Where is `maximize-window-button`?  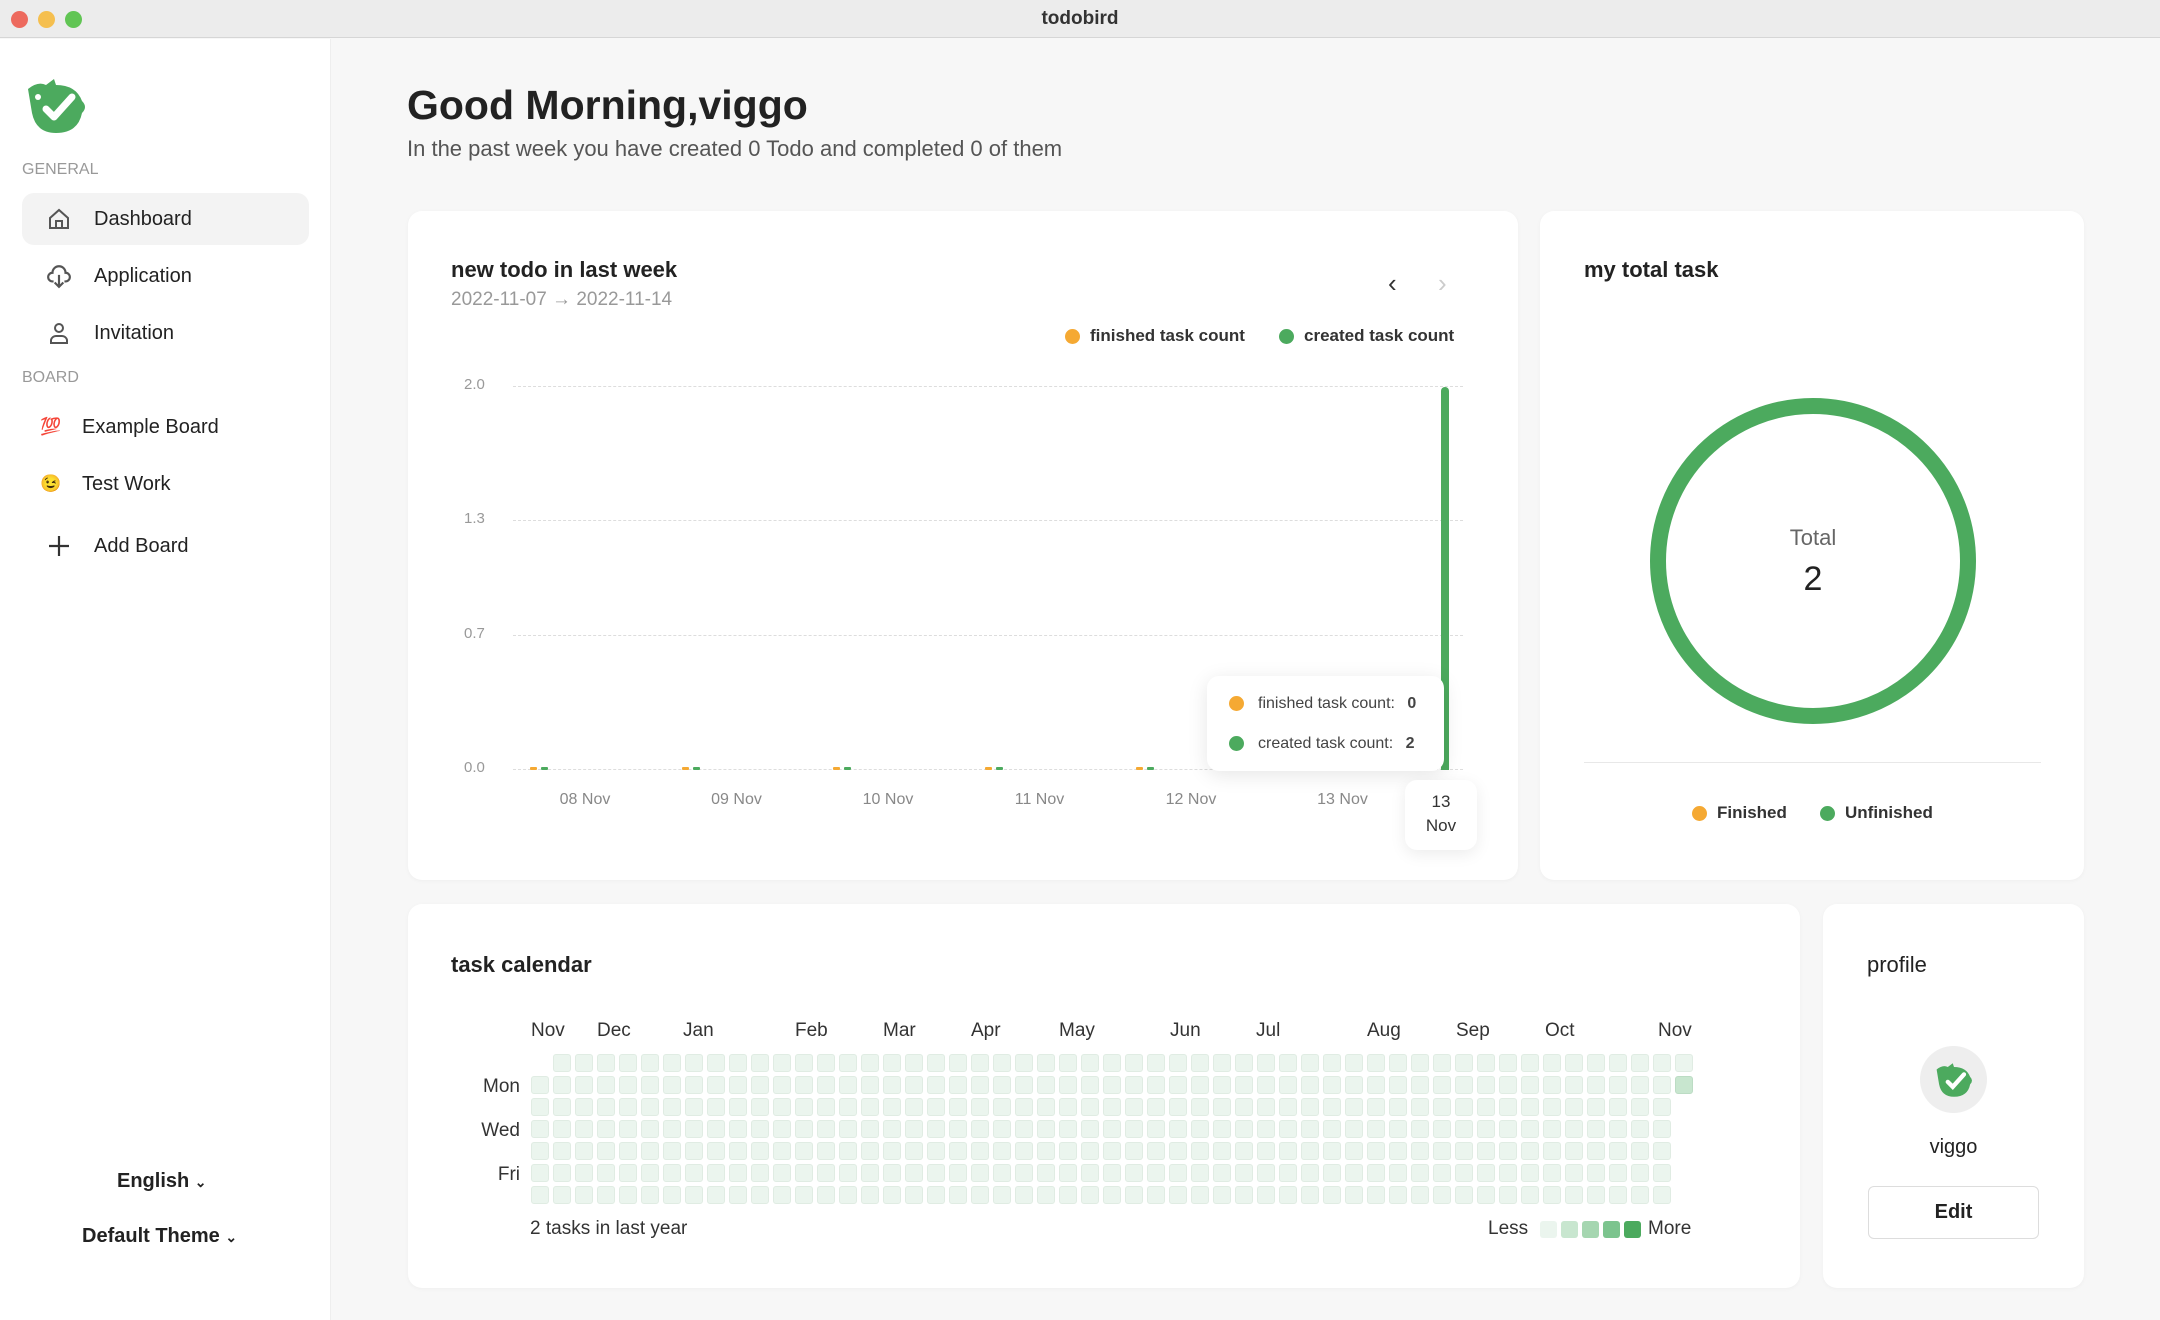
maximize-window-button is located at coordinates (73, 19).